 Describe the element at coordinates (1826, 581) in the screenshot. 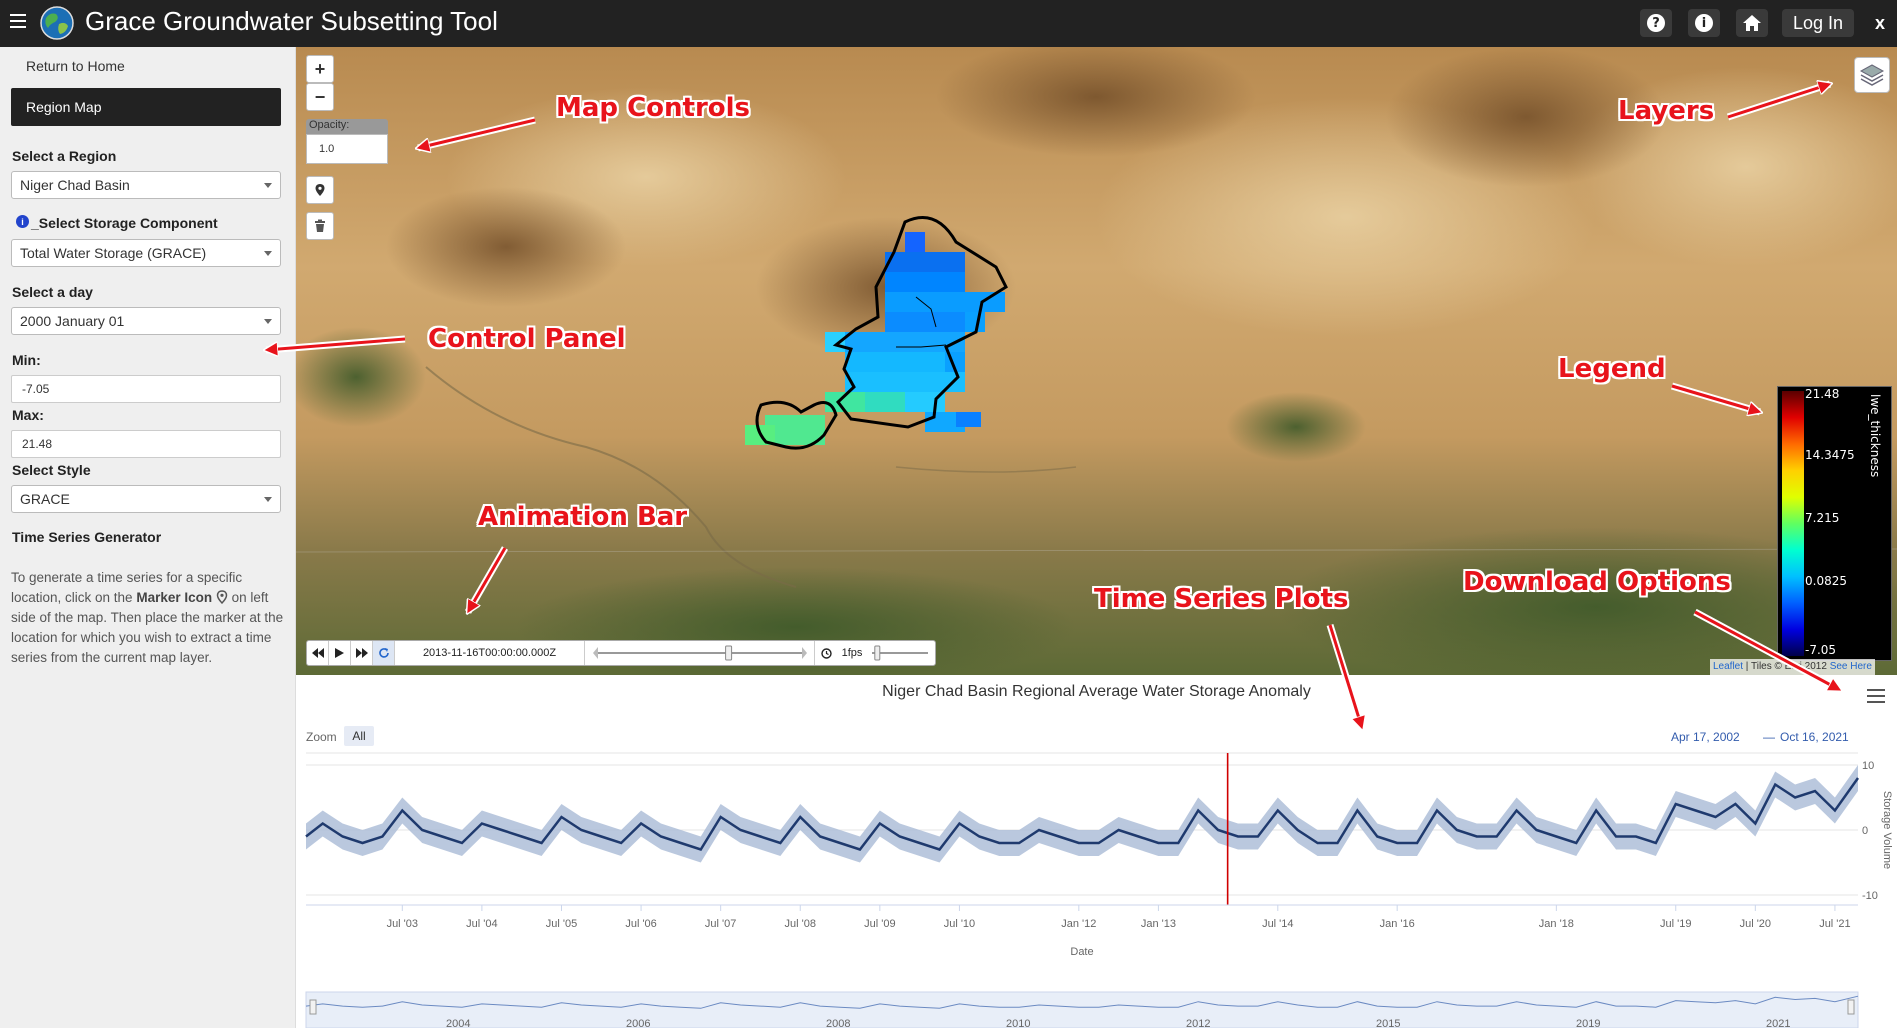

I see `legend-value: 0.0825` at that location.